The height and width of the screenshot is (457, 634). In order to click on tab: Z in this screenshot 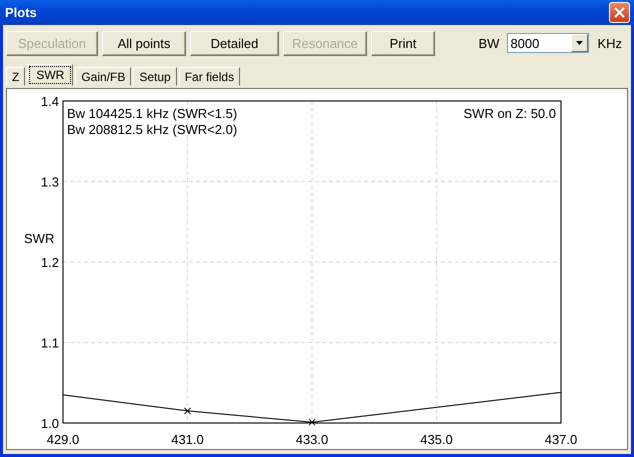, I will do `click(16, 76)`.